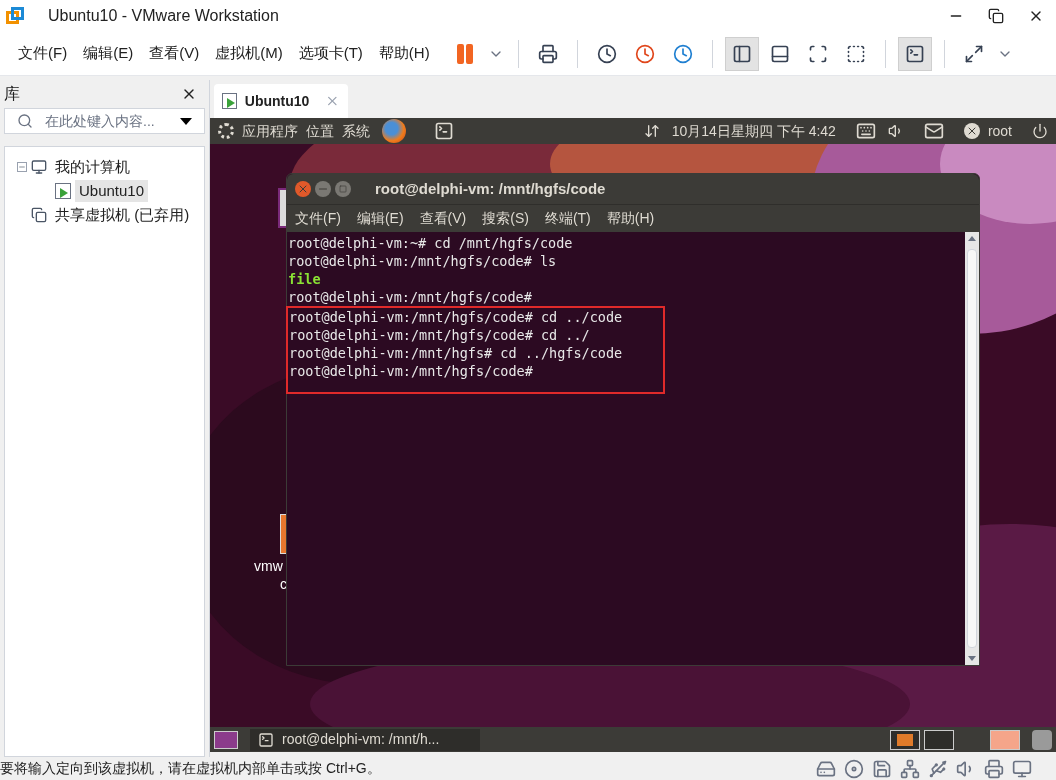 This screenshot has width=1056, height=780. Describe the element at coordinates (505, 218) in the screenshot. I see `menu-item: 搜索(S)` at that location.